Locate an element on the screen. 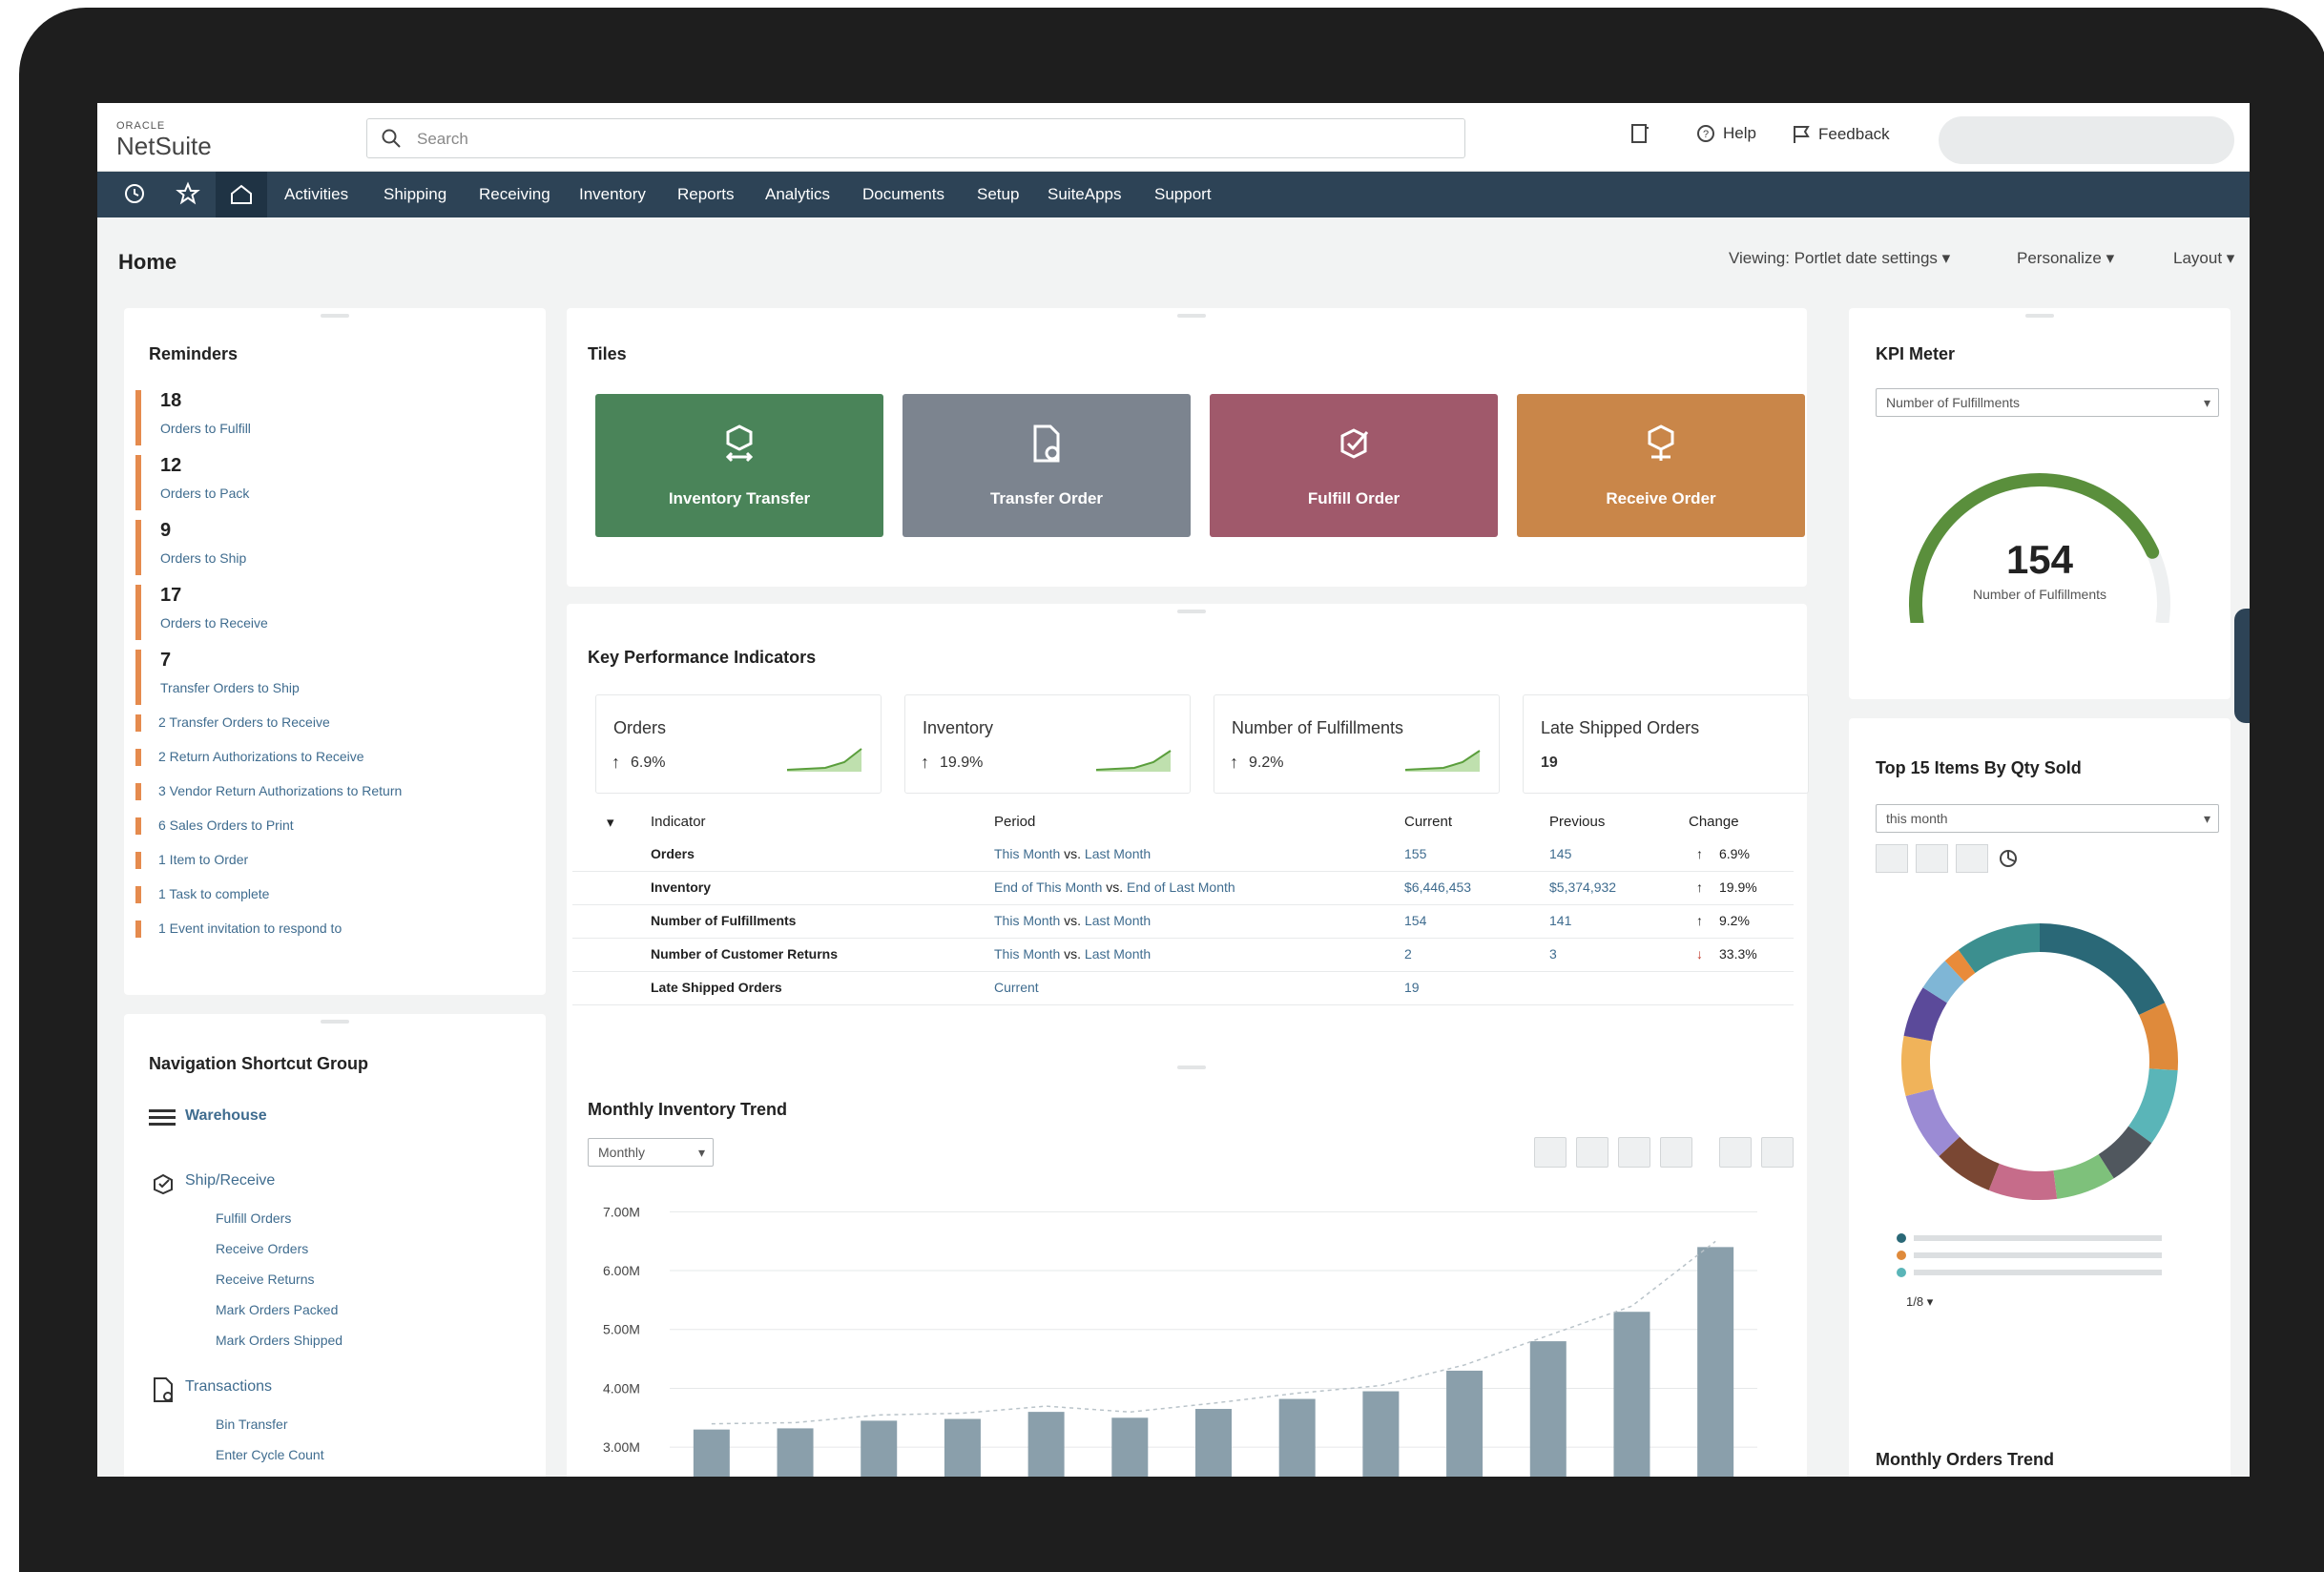  kpi-row-previous: 141 is located at coordinates (1560, 920).